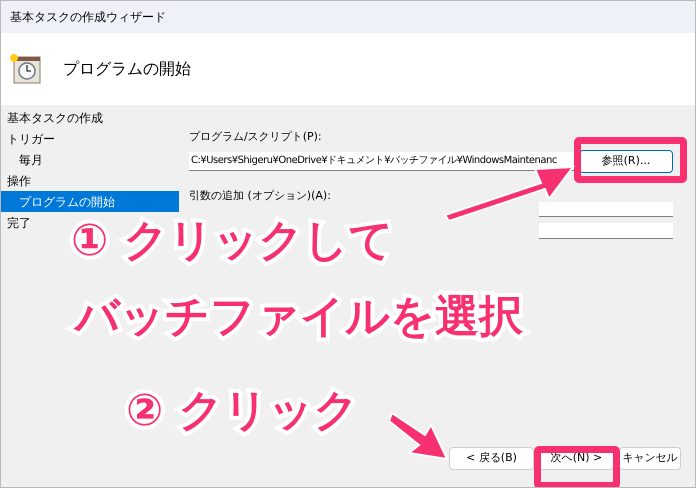  What do you see at coordinates (242, 411) in the screenshot?
I see `callout-text: ② クリック` at bounding box center [242, 411].